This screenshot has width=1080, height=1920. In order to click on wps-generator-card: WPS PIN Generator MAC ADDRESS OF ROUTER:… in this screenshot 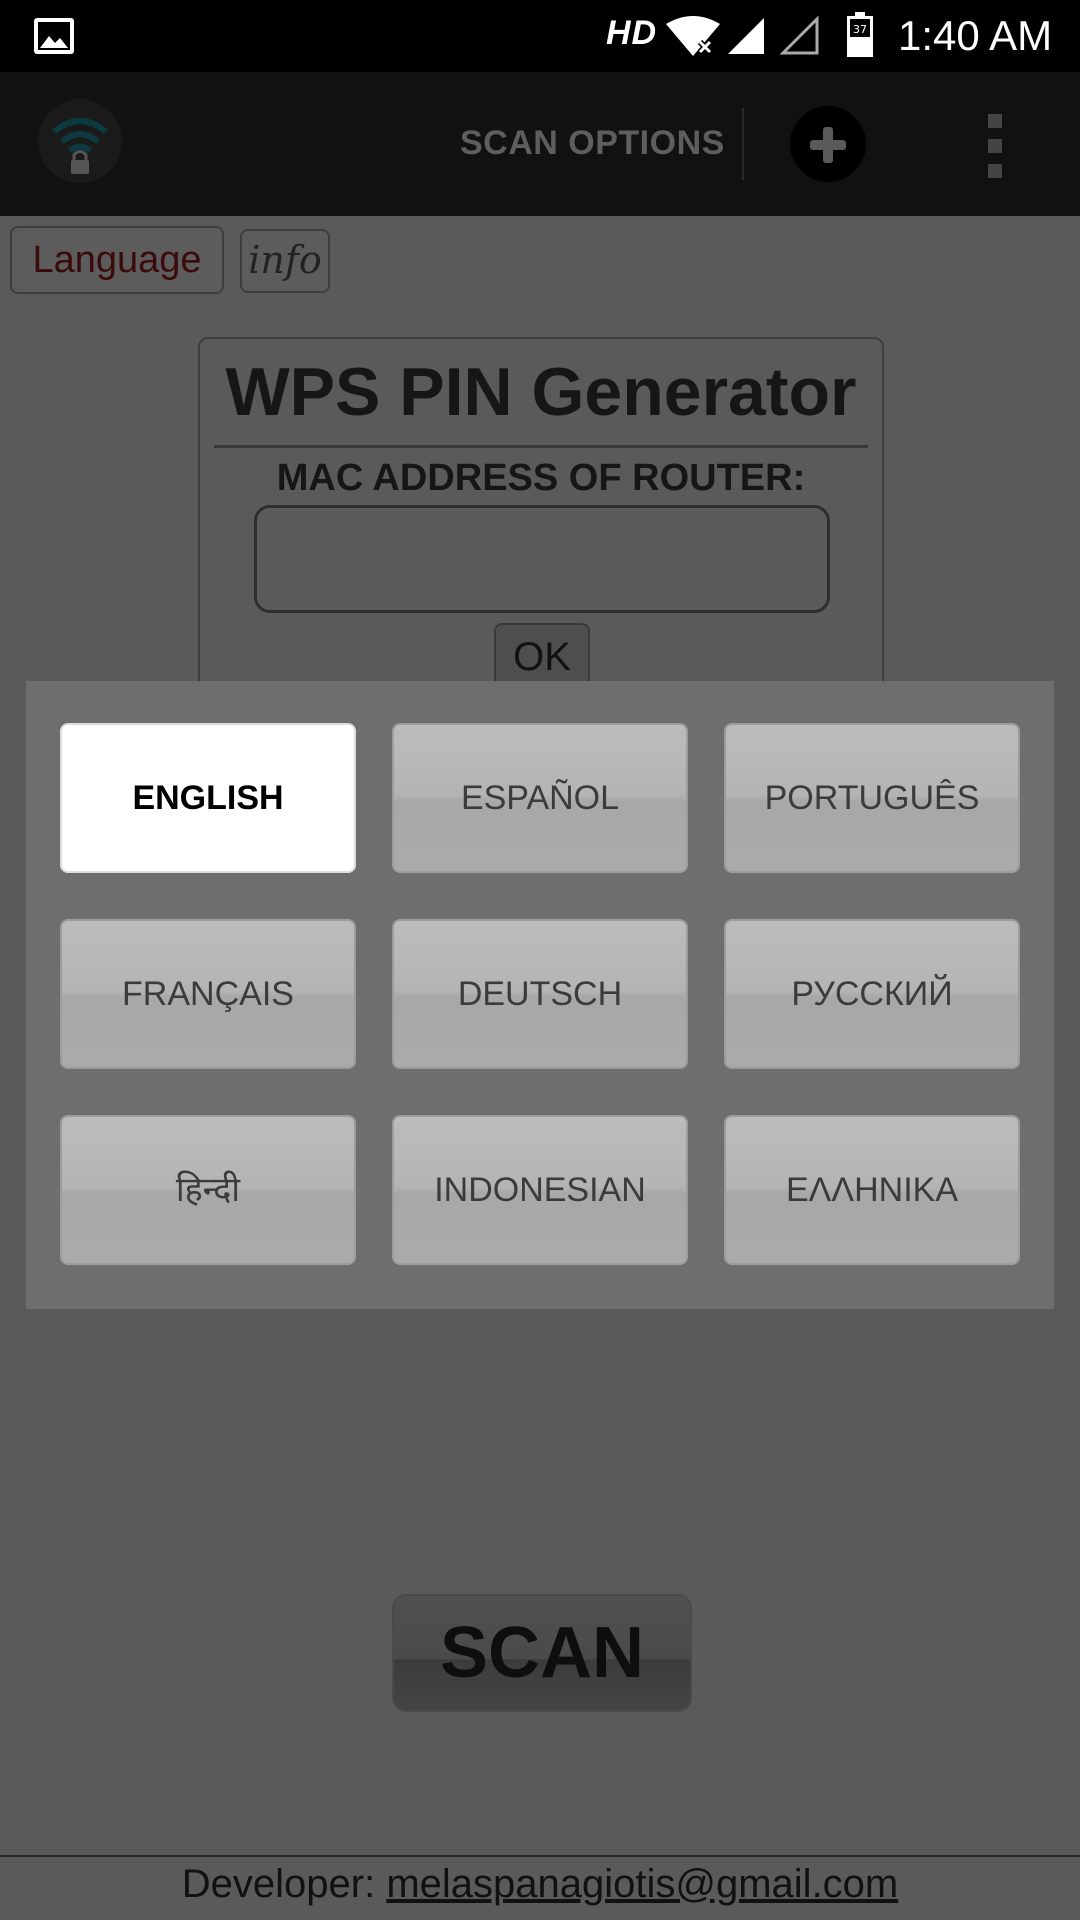, I will do `click(541, 521)`.